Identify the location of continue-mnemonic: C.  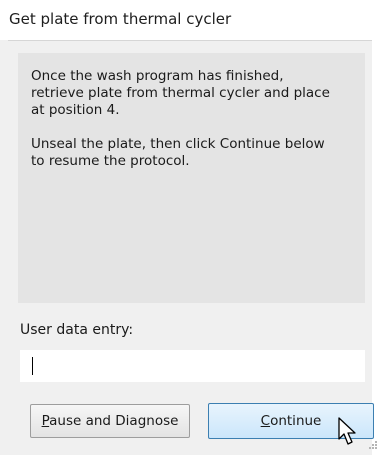
(265, 421).